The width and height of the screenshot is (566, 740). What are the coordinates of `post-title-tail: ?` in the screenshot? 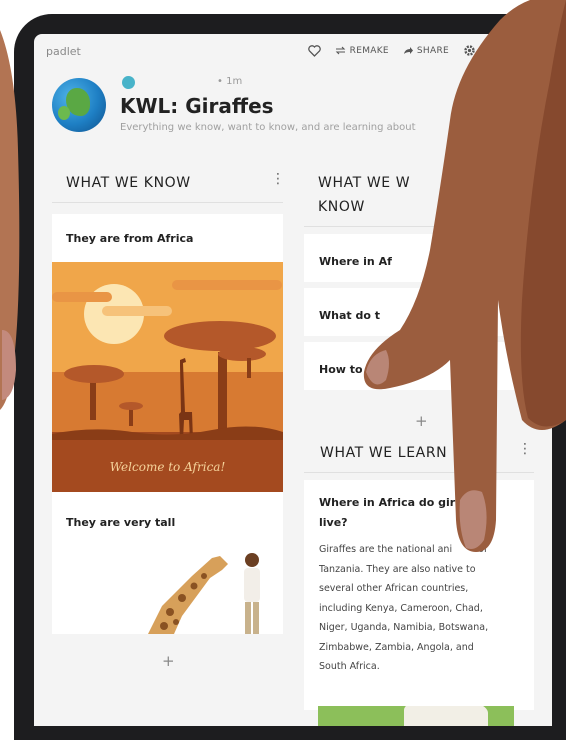 It's located at (437, 315).